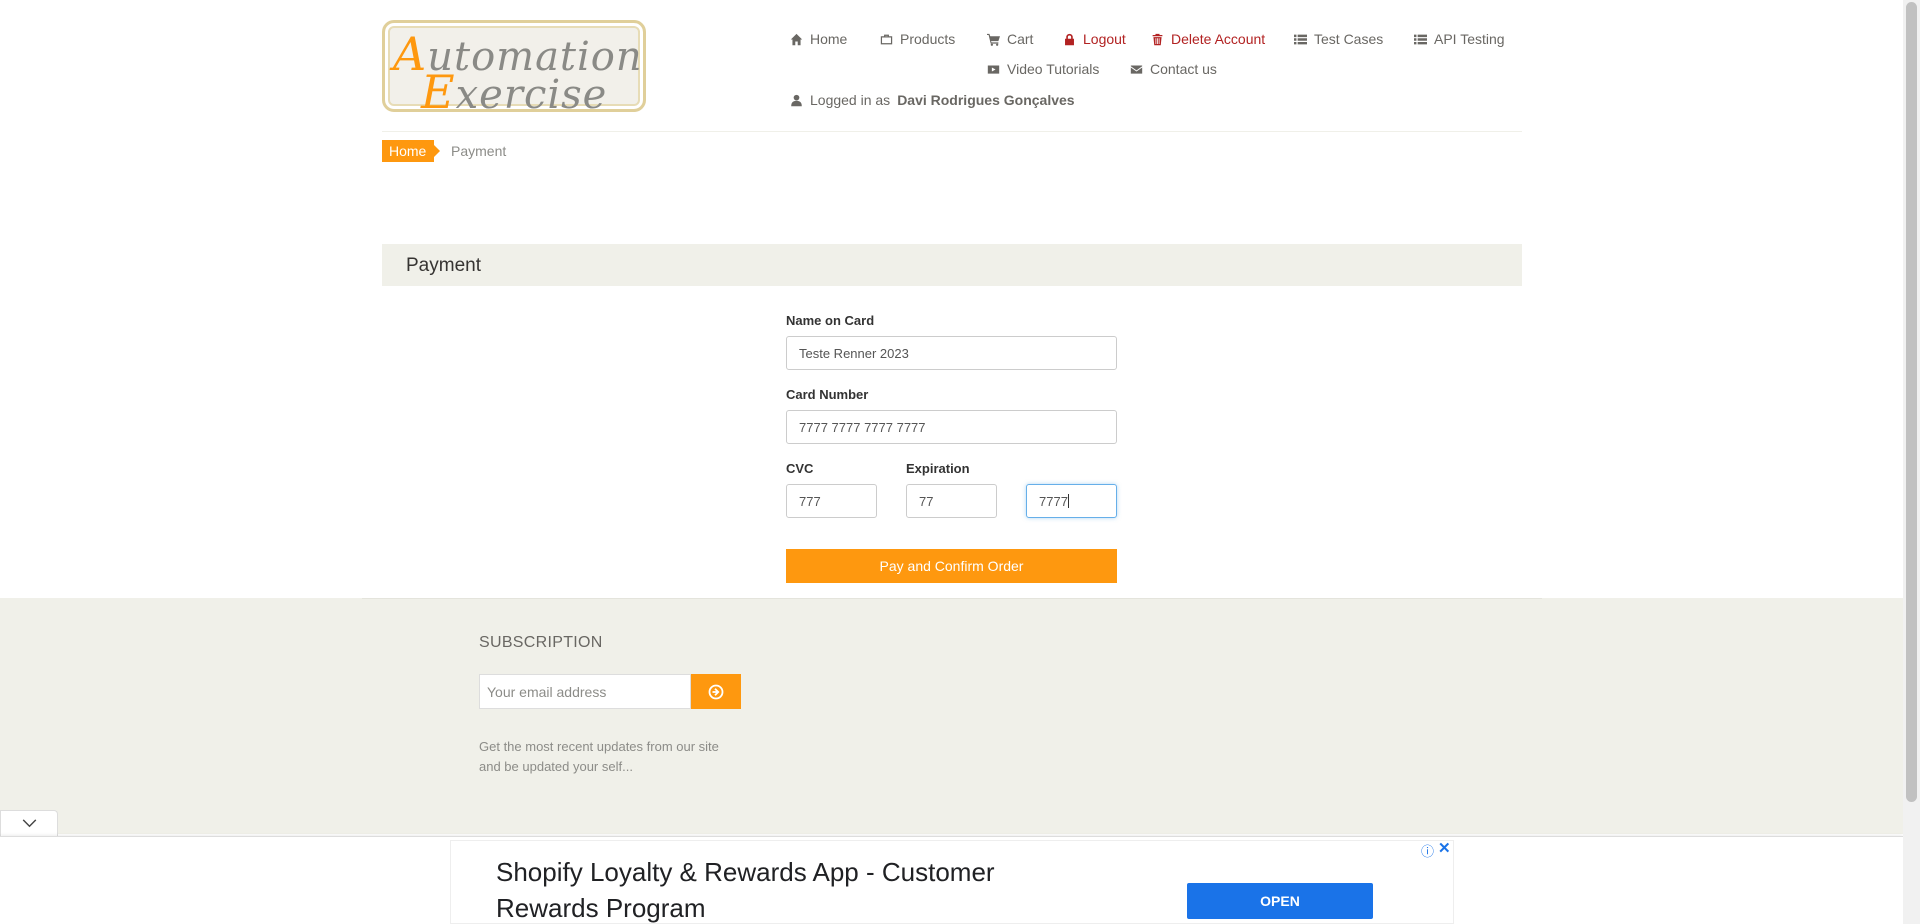 The height and width of the screenshot is (924, 1920). I want to click on nav-delete-account-label: Delete Account, so click(1218, 39).